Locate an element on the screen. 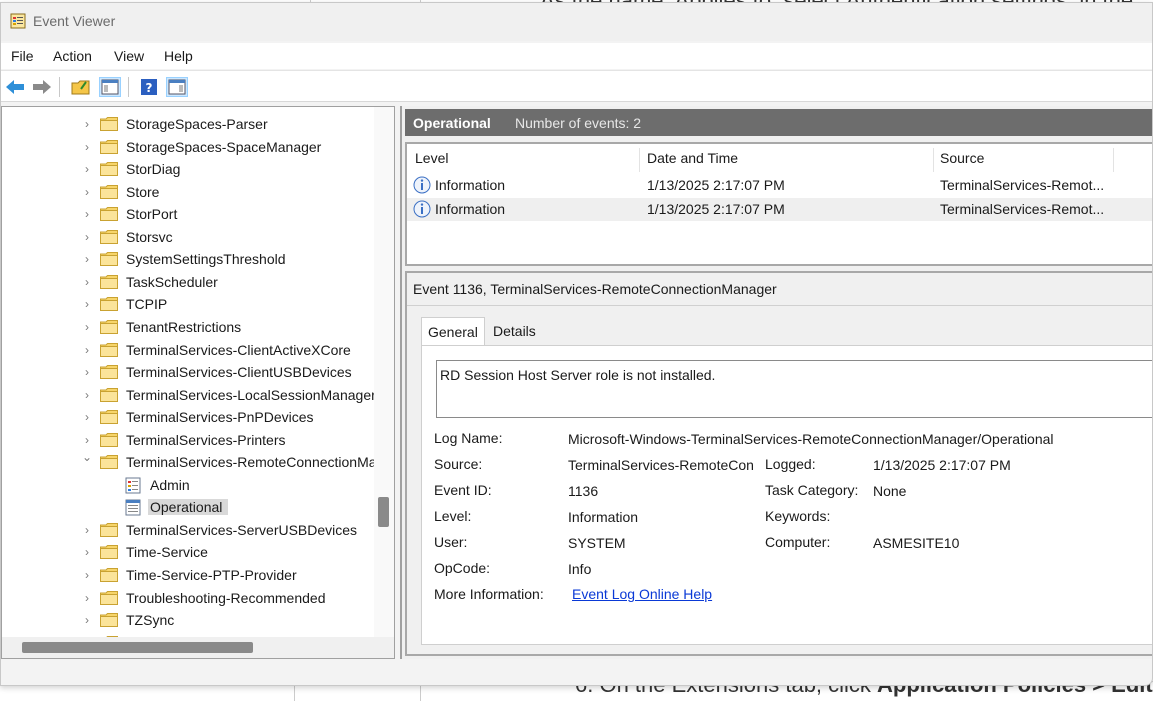 The image size is (1153, 701). show-hide-console-tree-button is located at coordinates (110, 87).